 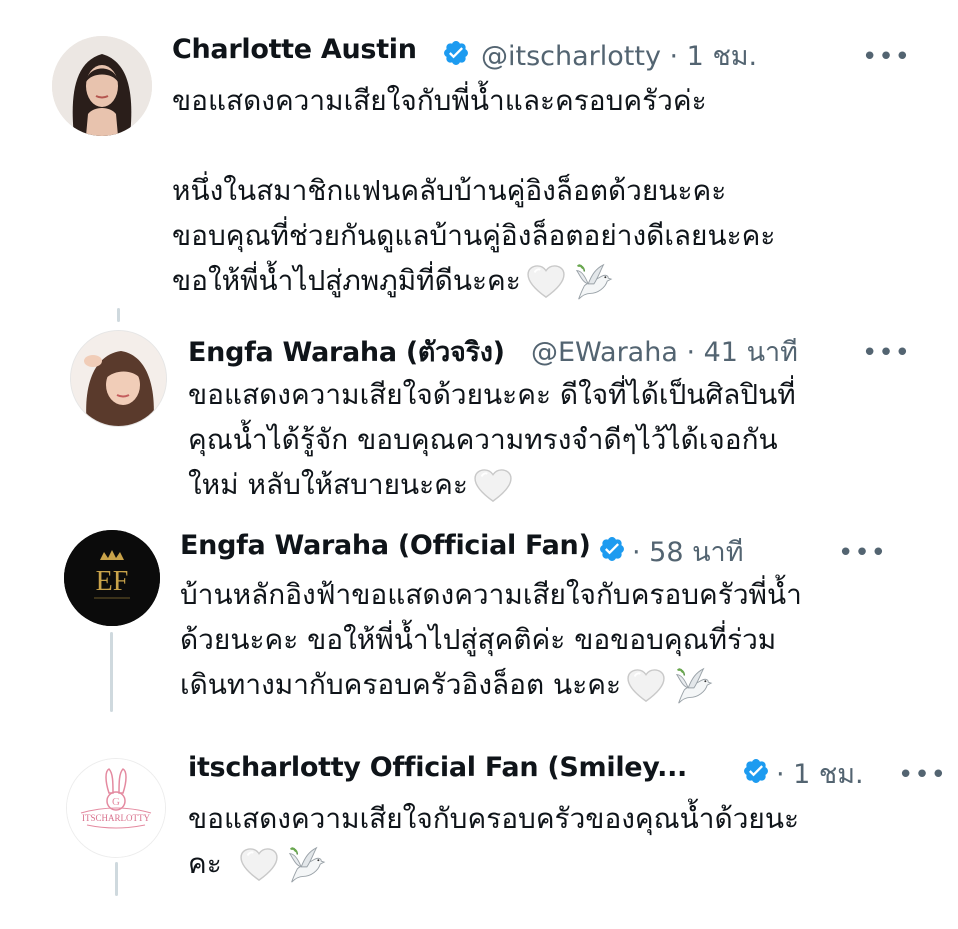 What do you see at coordinates (116, 818) in the screenshot?
I see `avatar-logo-text: ITSCHARLOTTY` at bounding box center [116, 818].